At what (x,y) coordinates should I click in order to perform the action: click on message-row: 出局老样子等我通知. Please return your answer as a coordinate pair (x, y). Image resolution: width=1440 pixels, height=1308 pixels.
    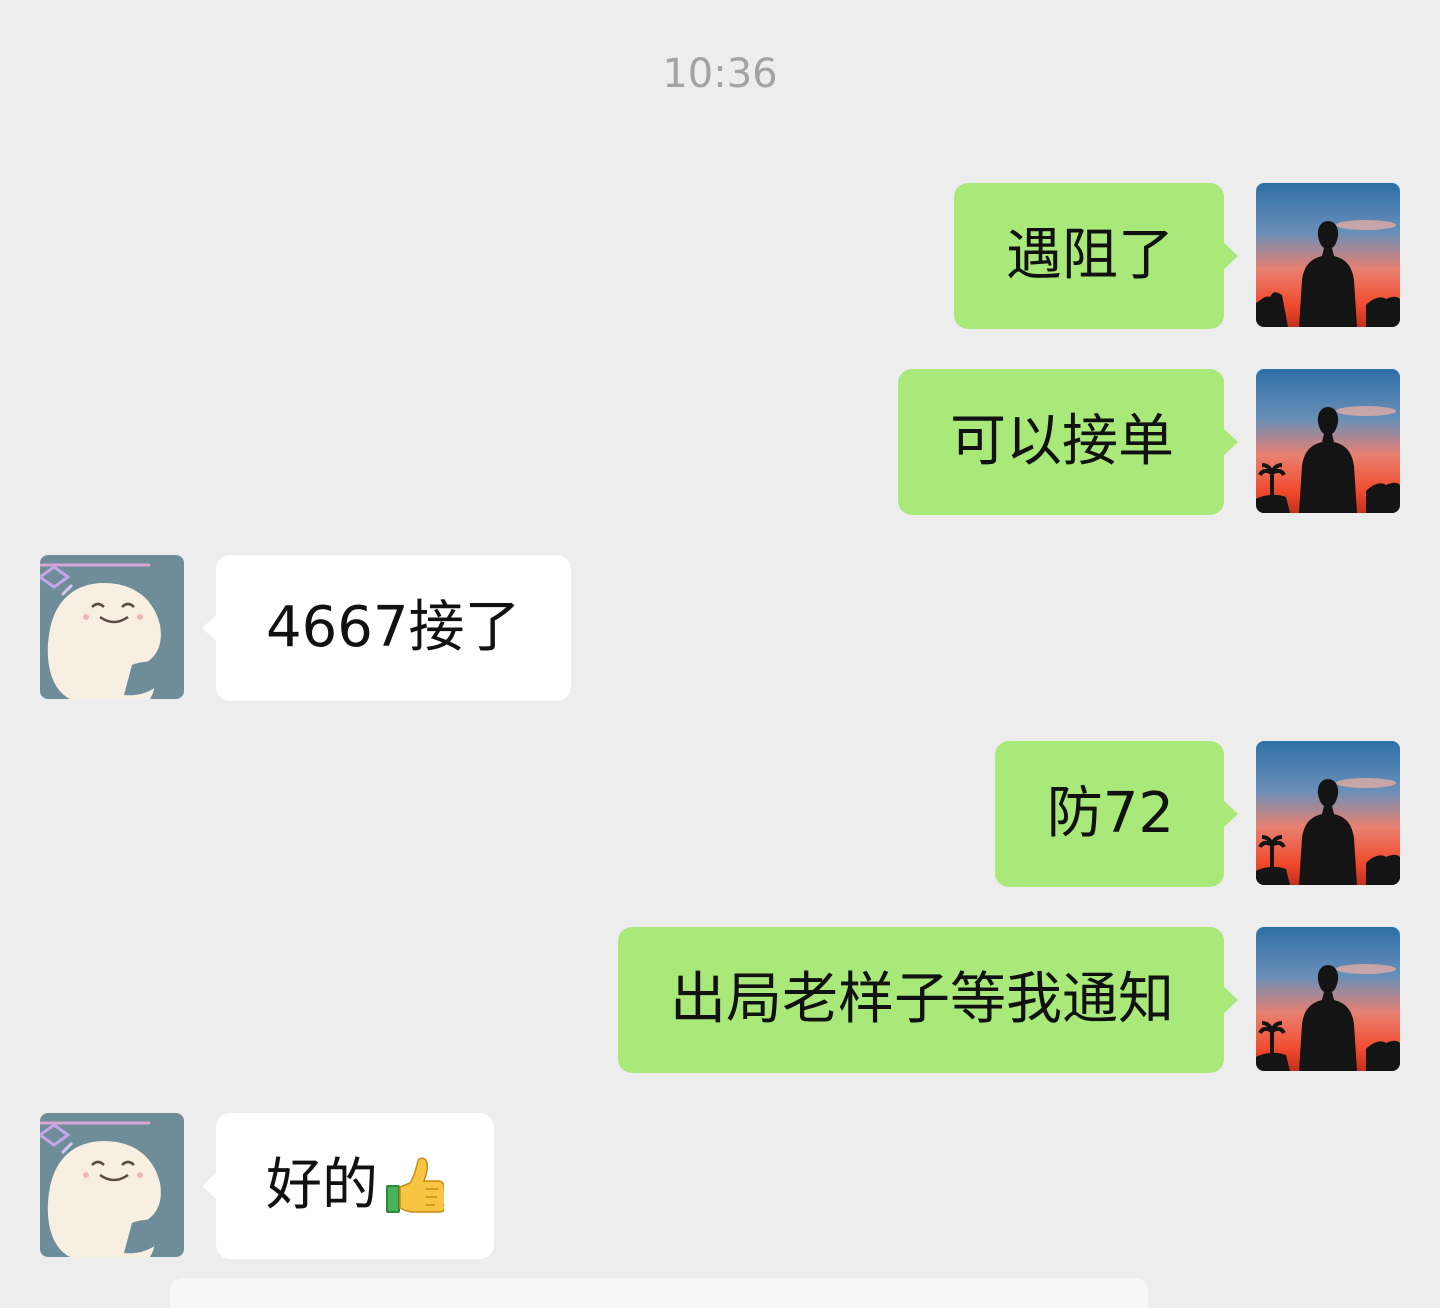
    Looking at the image, I should click on (720, 1000).